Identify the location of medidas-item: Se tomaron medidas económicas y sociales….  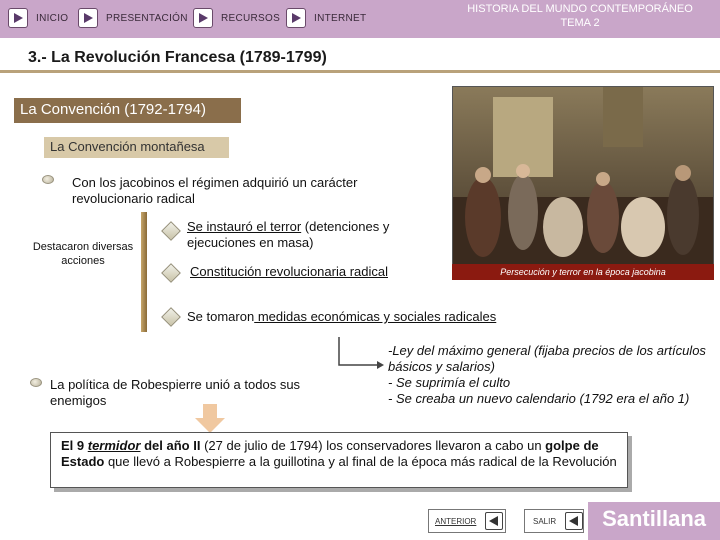
(377, 317).